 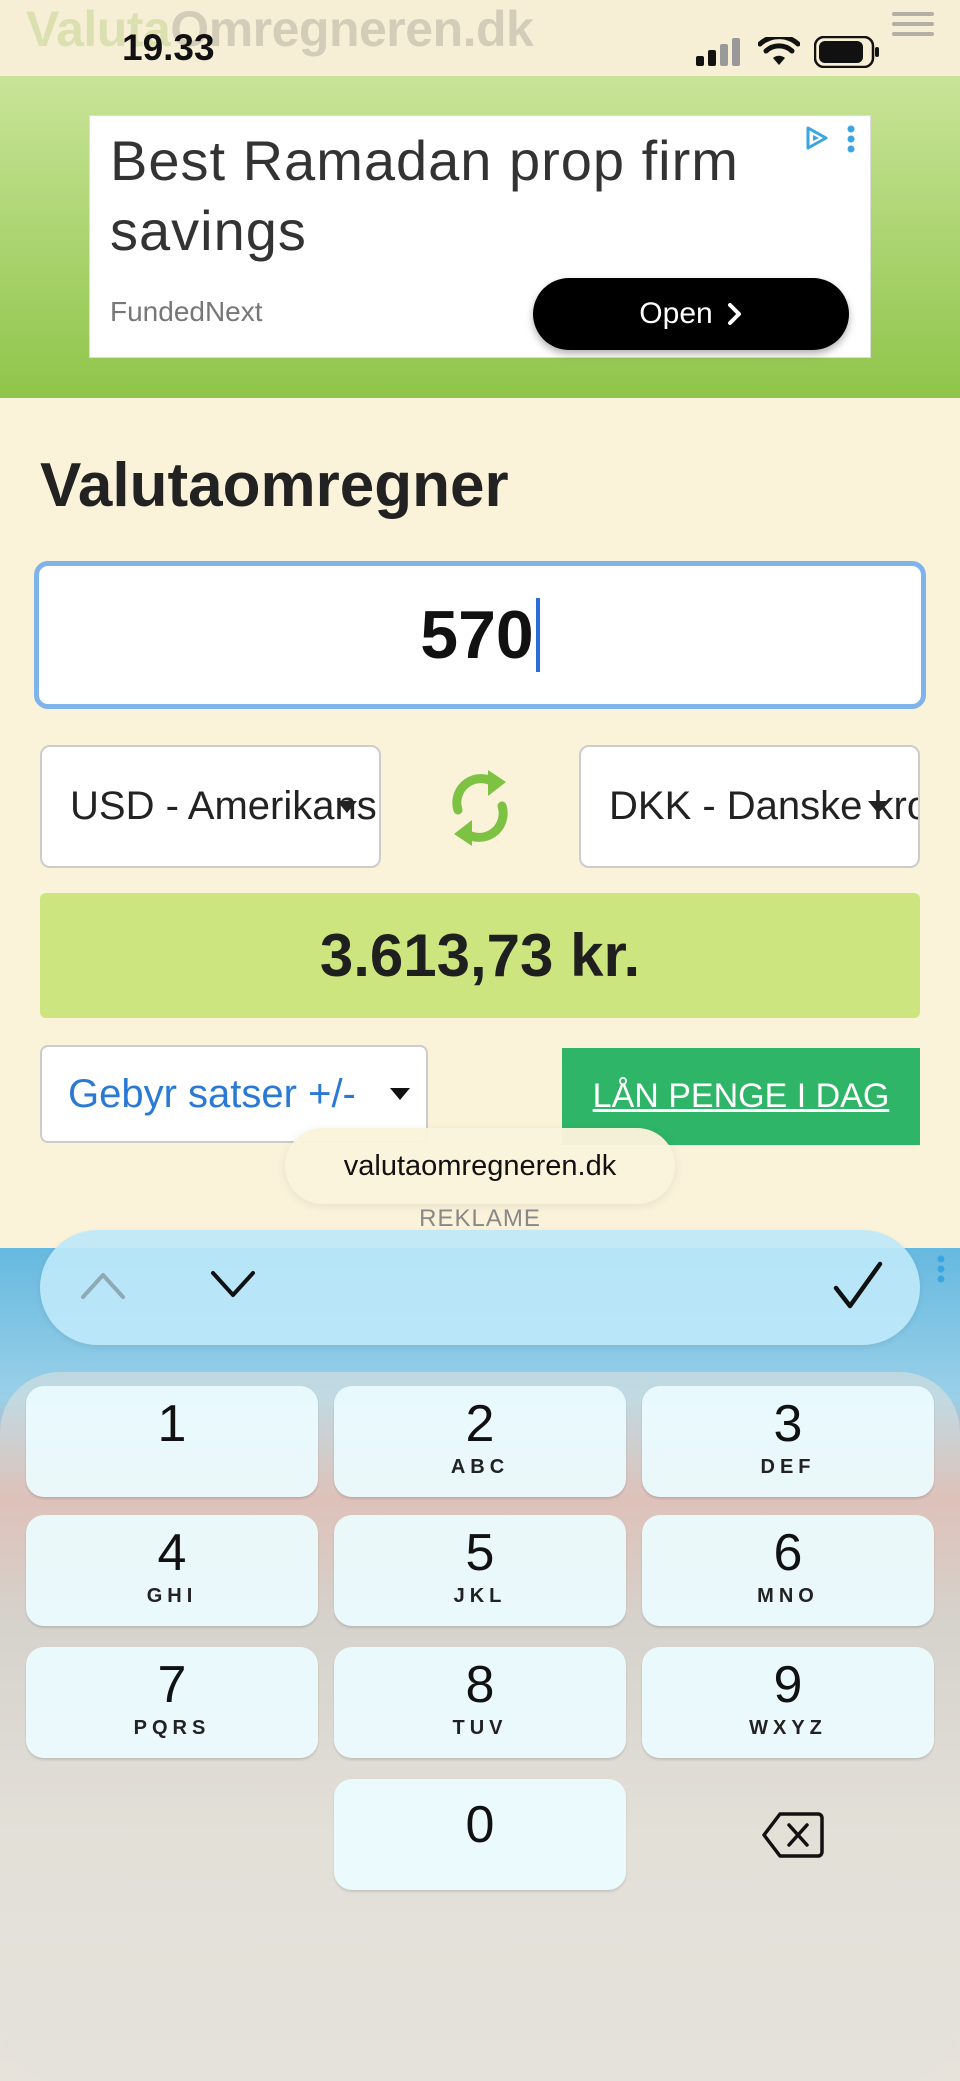 I want to click on amount-input: 570, so click(x=480, y=635).